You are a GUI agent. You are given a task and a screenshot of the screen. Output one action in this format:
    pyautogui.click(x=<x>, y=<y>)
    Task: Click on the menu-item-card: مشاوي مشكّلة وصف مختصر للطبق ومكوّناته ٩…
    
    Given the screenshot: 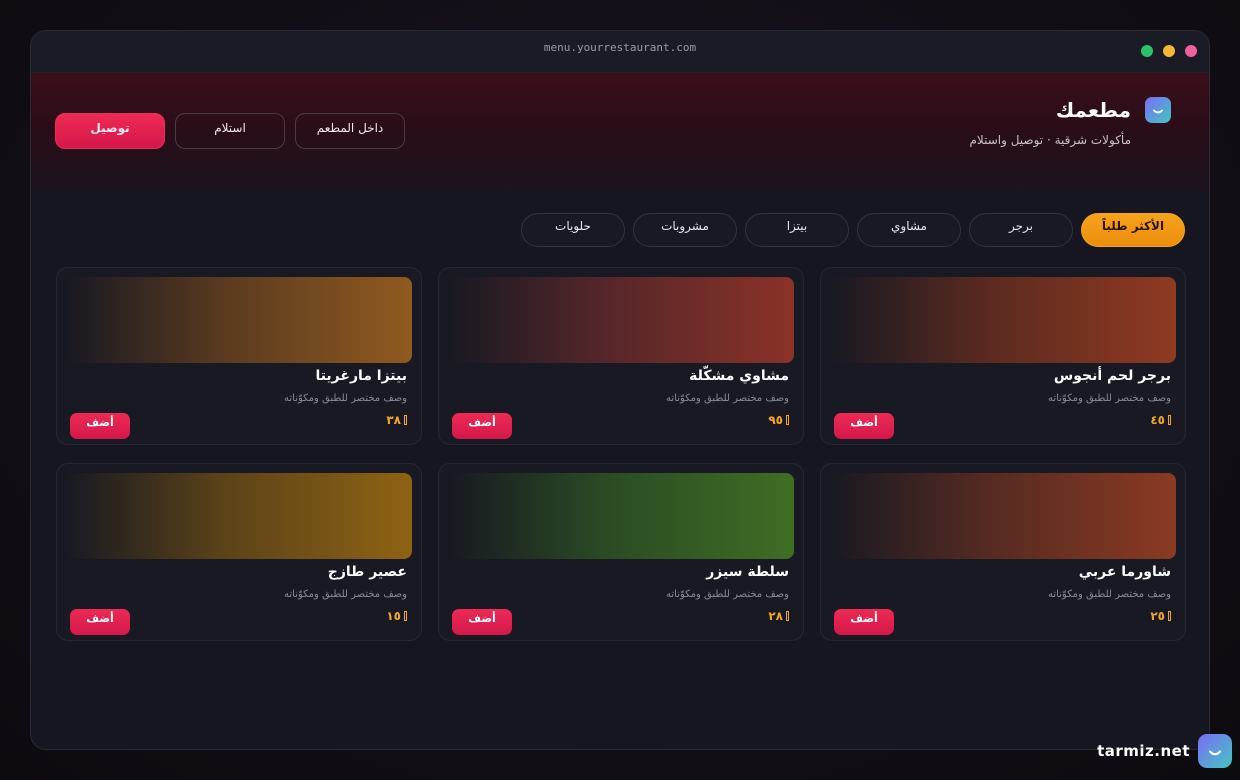 What is the action you would take?
    pyautogui.click(x=621, y=356)
    